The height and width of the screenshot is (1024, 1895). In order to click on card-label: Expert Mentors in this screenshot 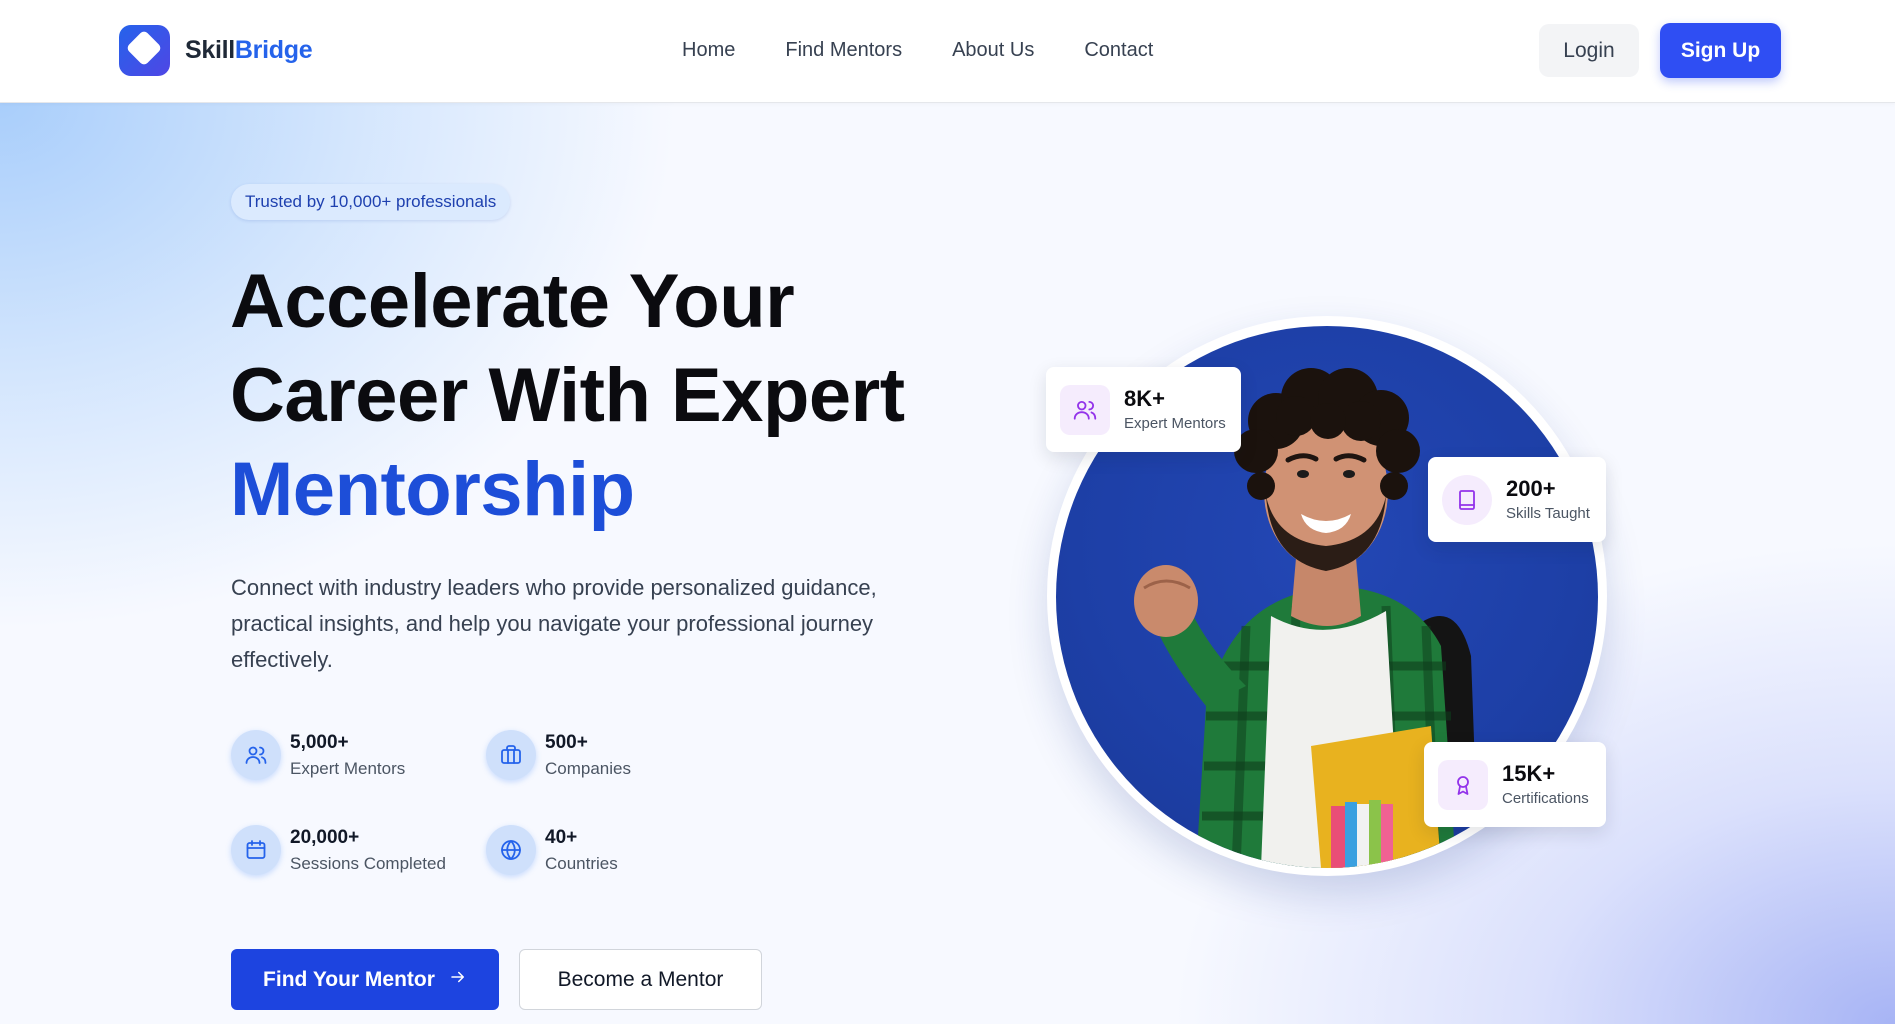, I will do `click(1175, 423)`.